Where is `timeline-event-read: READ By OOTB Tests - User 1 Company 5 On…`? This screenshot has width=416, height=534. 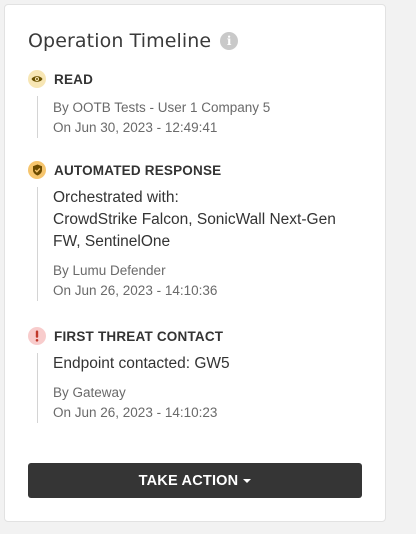
timeline-event-read: READ By OOTB Tests - User 1 Company 5 On… is located at coordinates (198, 104).